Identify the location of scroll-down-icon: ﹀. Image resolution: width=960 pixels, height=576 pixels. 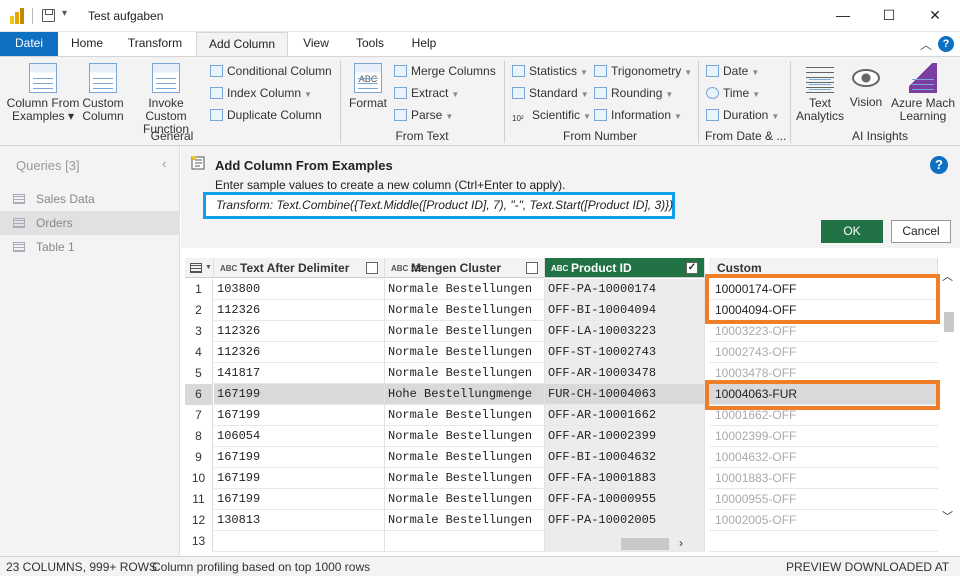
(947, 516).